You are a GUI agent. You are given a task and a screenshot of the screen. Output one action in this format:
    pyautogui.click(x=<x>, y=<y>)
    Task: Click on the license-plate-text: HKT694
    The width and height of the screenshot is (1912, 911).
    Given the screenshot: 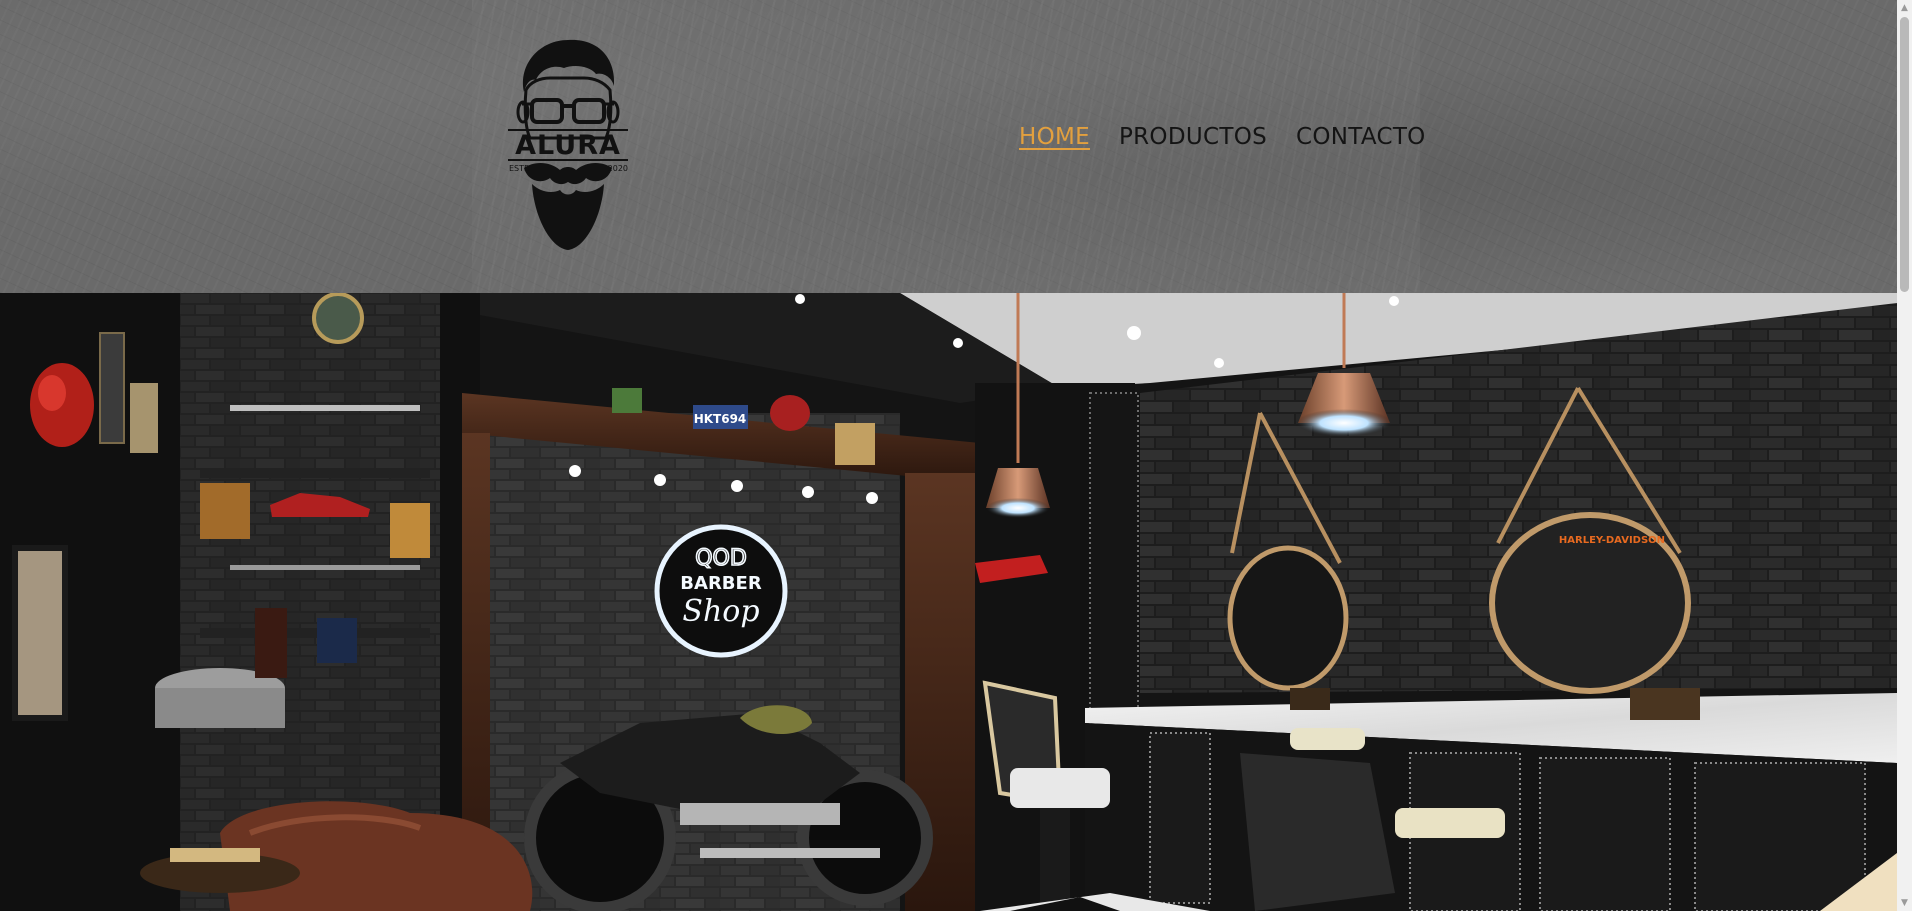 What is the action you would take?
    pyautogui.click(x=720, y=419)
    